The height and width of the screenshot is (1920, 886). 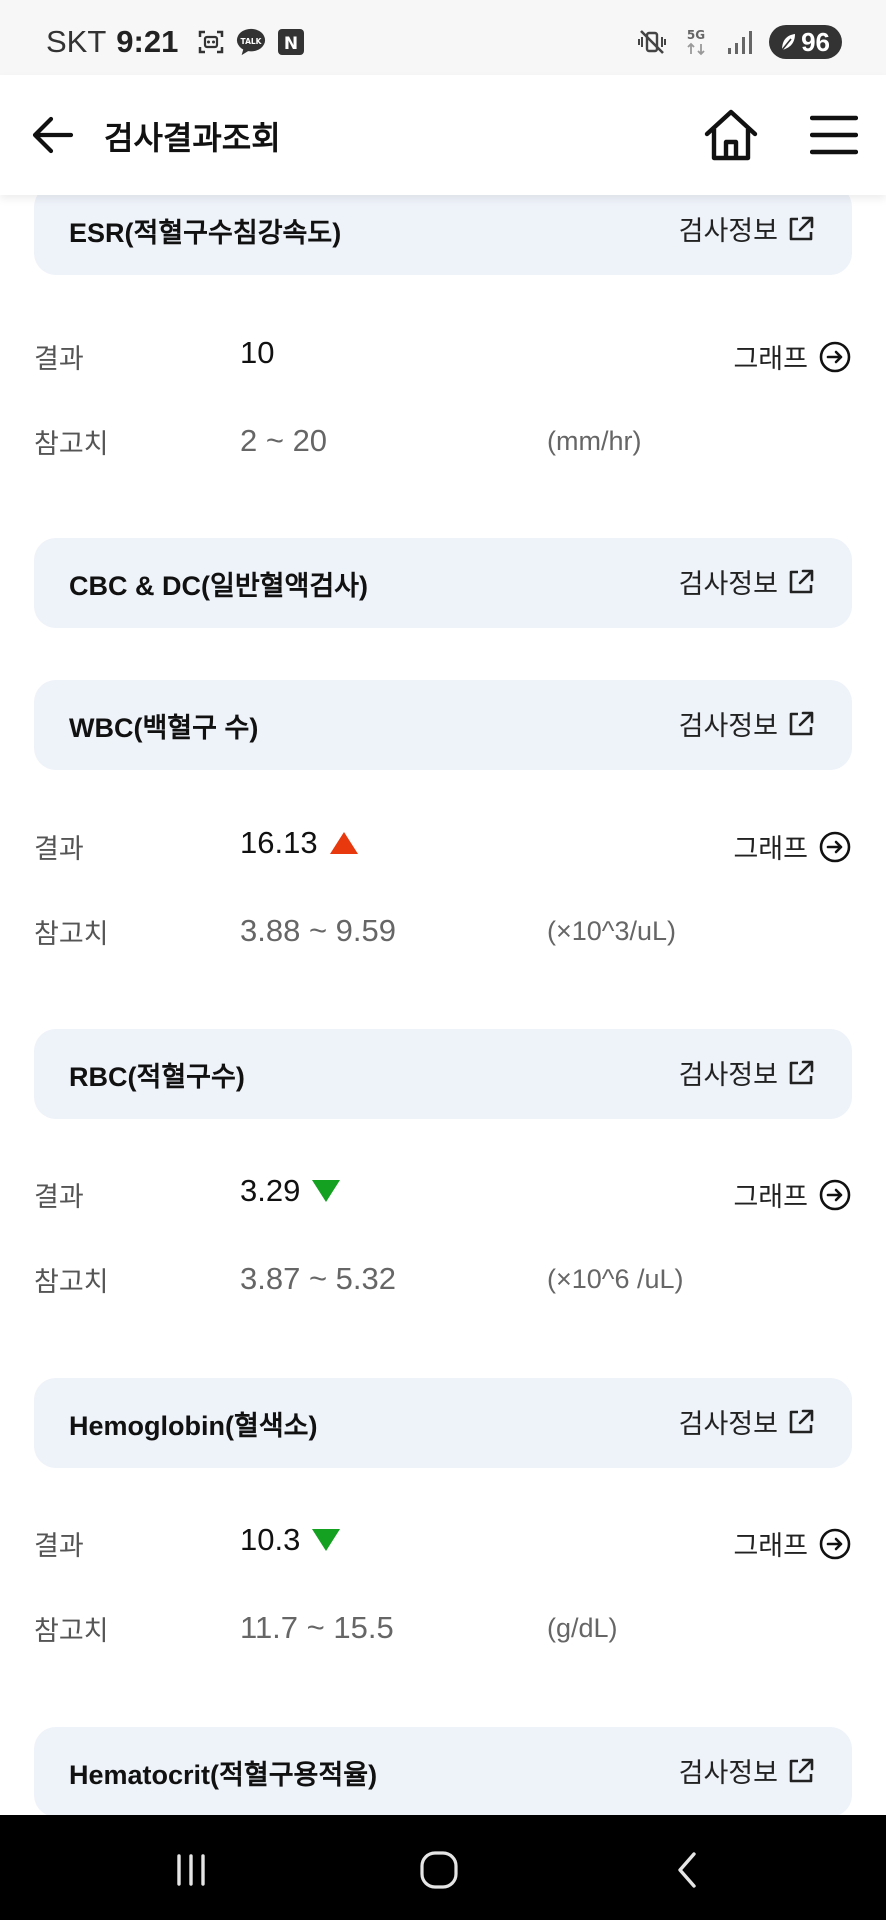 What do you see at coordinates (270, 1190) in the screenshot?
I see `result-number: 3.29` at bounding box center [270, 1190].